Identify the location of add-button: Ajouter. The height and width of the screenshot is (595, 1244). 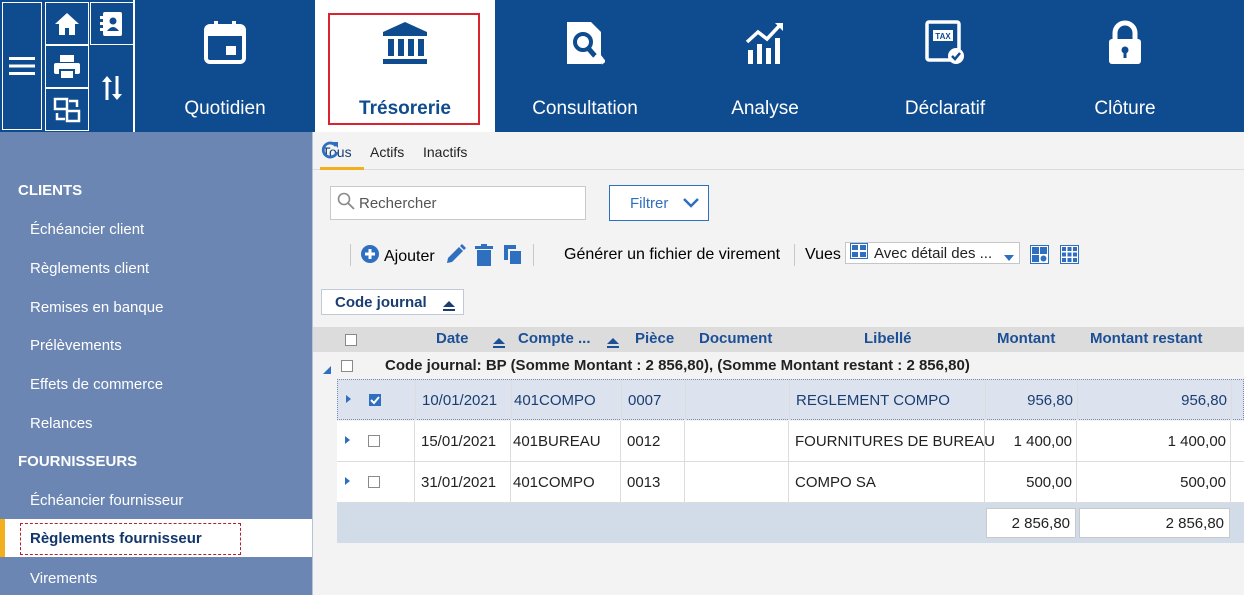
(397, 256).